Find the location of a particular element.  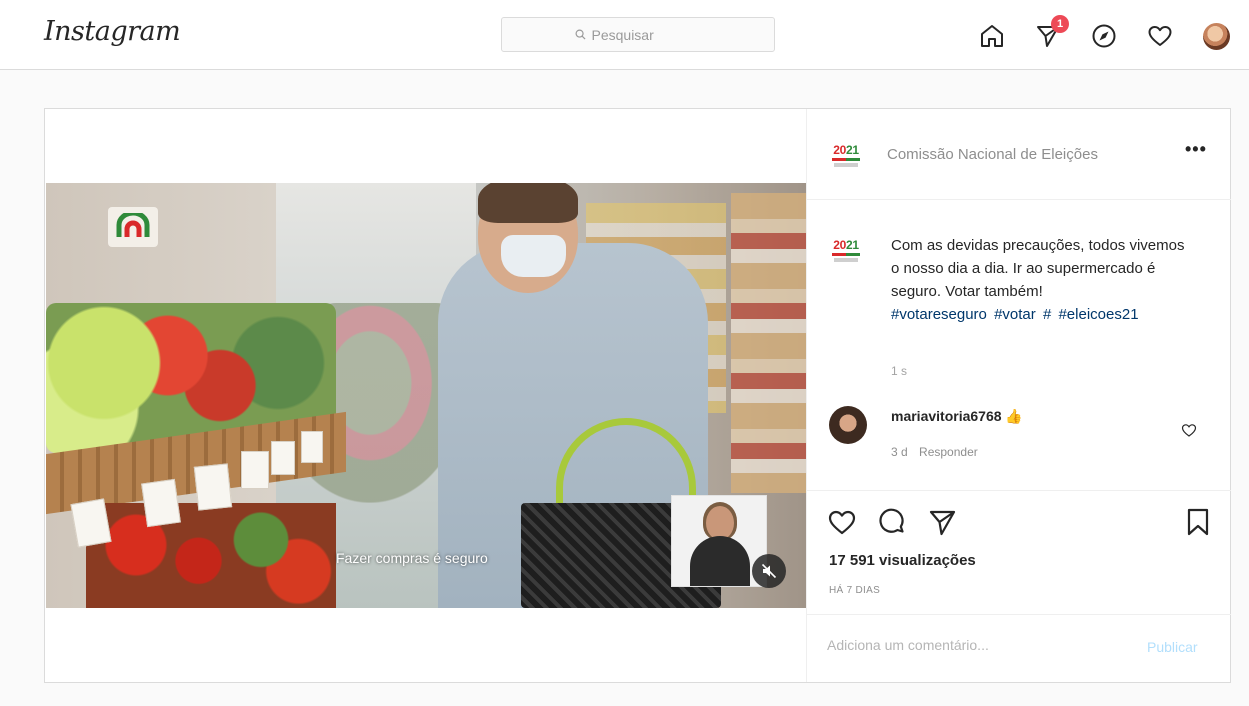

comment-meta: 3 d Responder is located at coordinates (938, 452).